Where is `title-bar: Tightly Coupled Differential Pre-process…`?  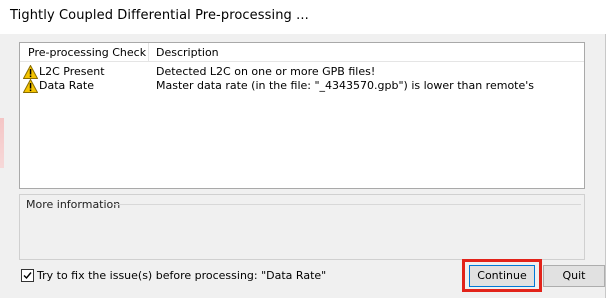 title-bar: Tightly Coupled Differential Pre-process… is located at coordinates (303, 17).